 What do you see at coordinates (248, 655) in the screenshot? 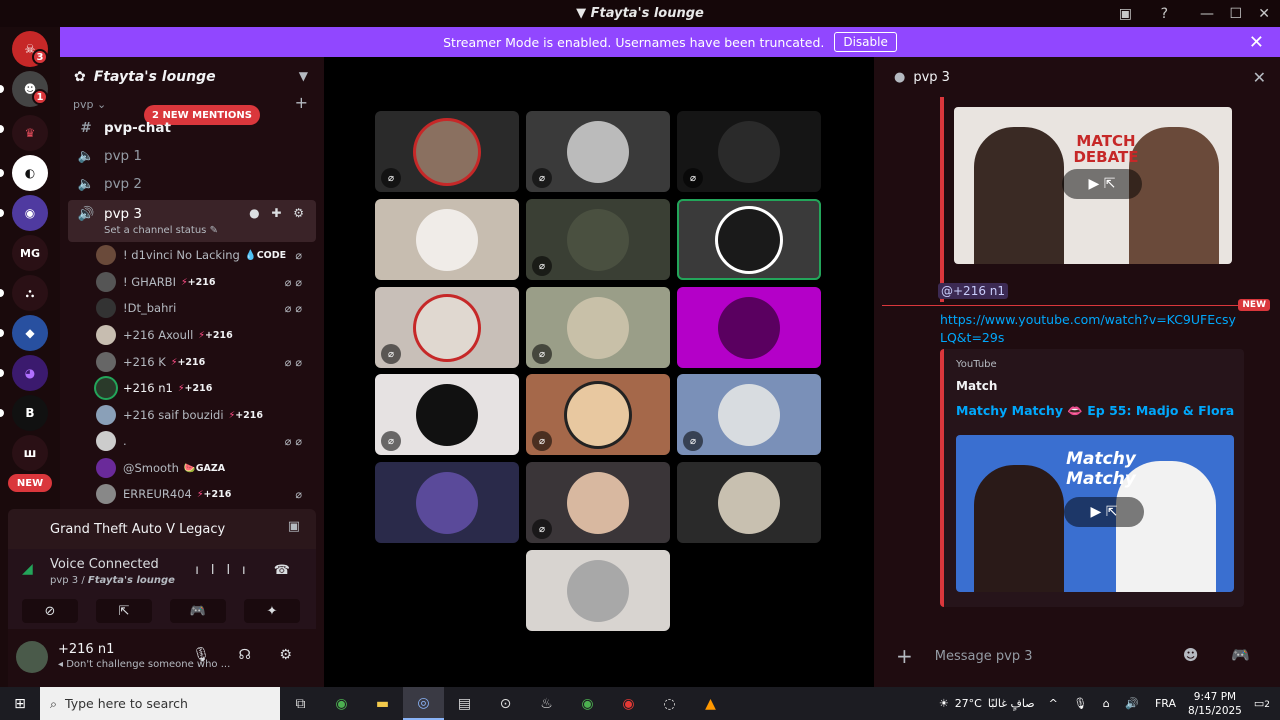
I see `user-controls: 🎙 ☊ ⚙` at bounding box center [248, 655].